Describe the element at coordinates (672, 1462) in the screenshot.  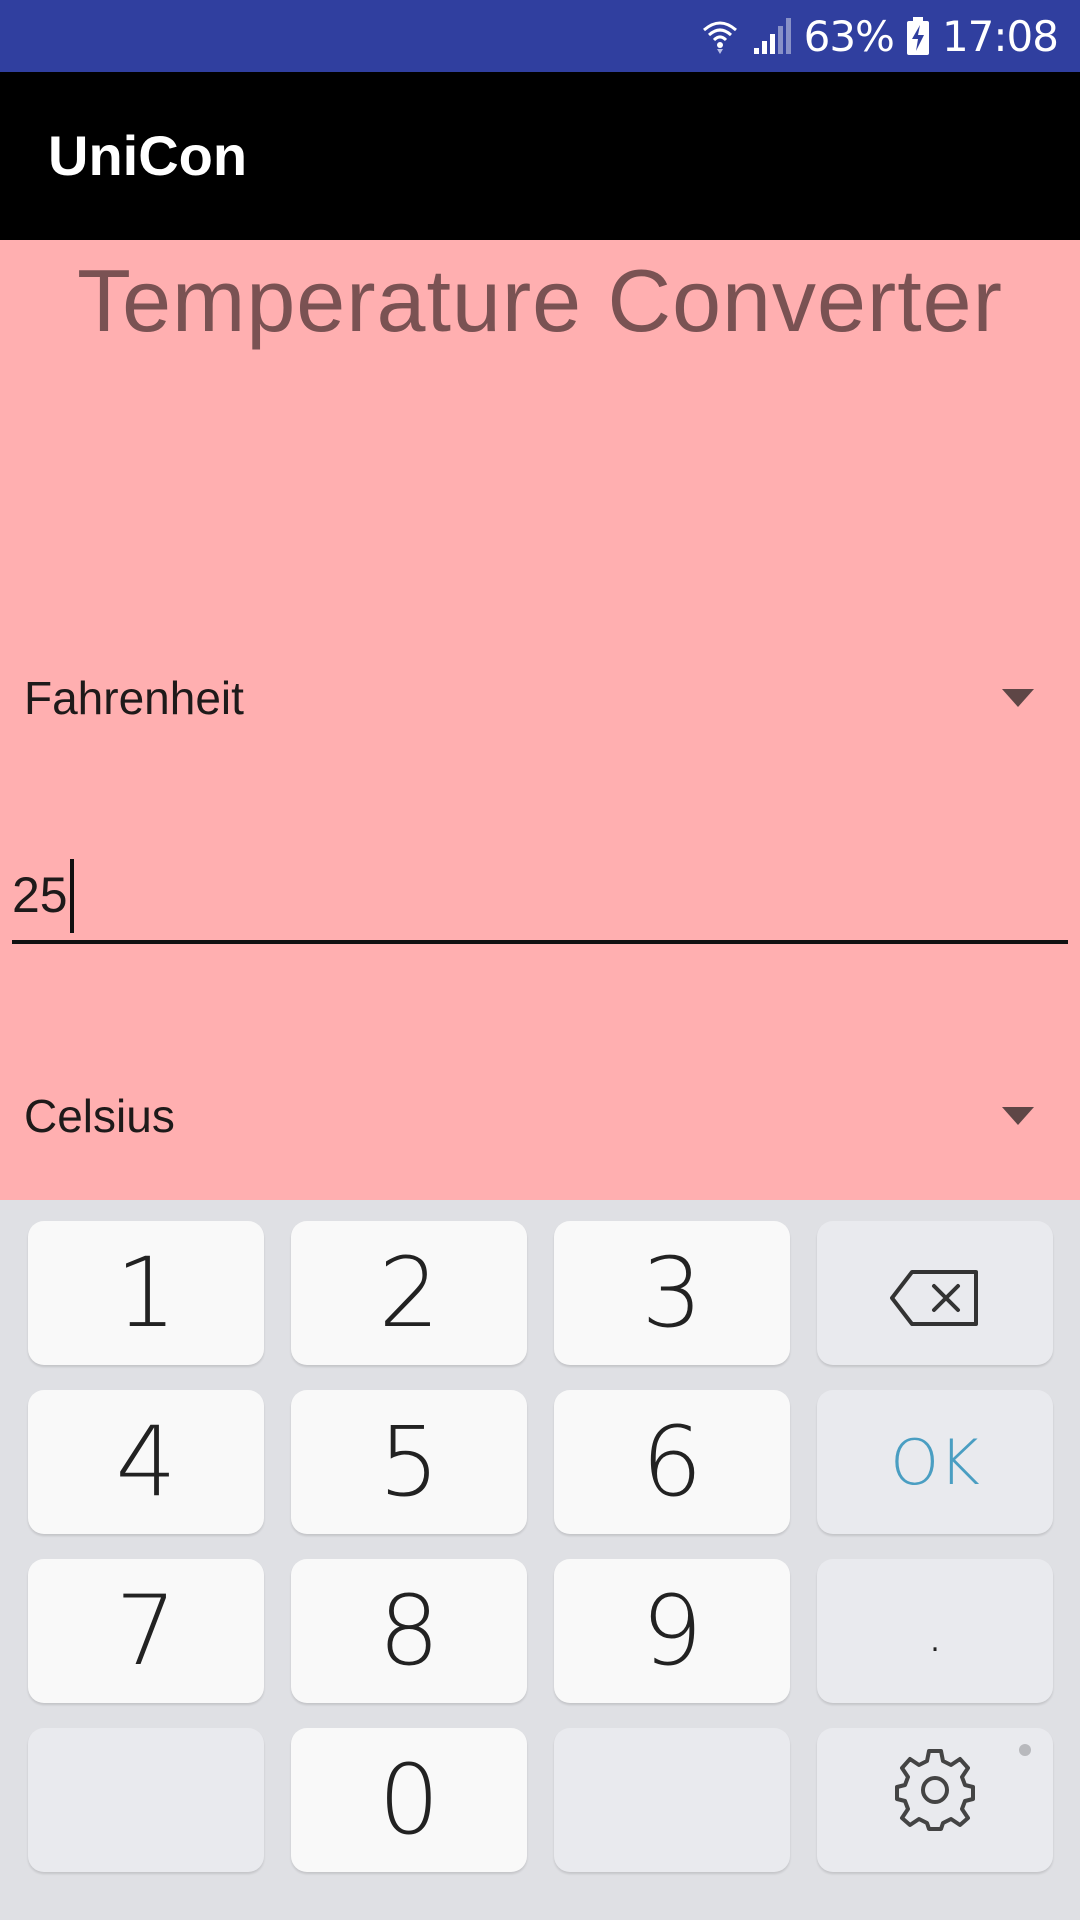
I see `key-6: 6` at that location.